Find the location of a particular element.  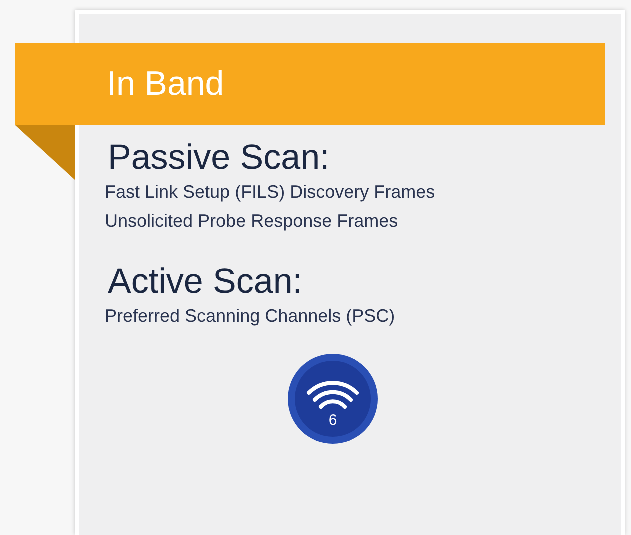

section-text: Preferred Scanning Channels (PSC) is located at coordinates (250, 316).